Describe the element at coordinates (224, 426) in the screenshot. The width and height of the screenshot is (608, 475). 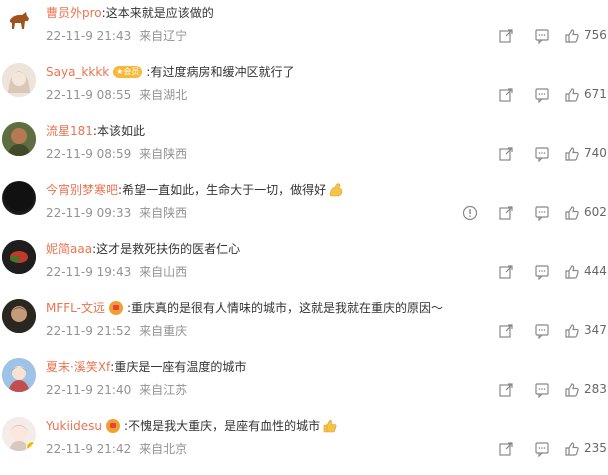
I see `comment-text: 不愧是我大重庆，是座有血性的城市` at that location.